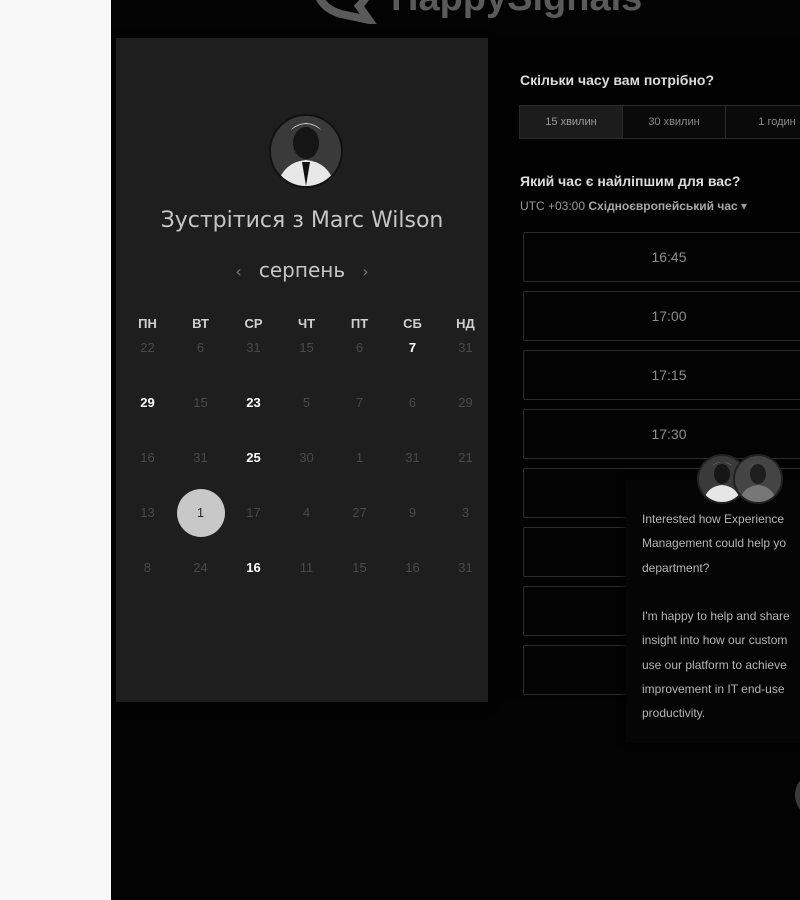 The height and width of the screenshot is (900, 800). I want to click on weekday-header: ПН ВТ СР ЧТ ПТ СБ НД, so click(306, 326).